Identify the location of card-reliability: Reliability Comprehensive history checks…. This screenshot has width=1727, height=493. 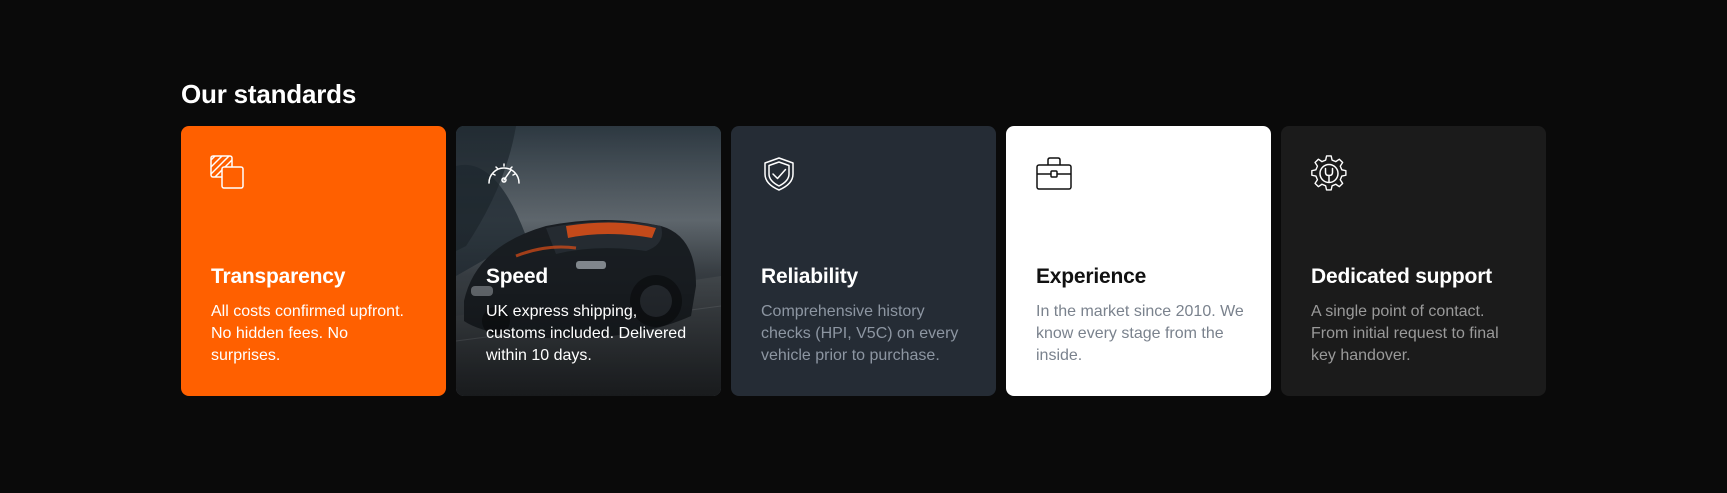
(863, 261).